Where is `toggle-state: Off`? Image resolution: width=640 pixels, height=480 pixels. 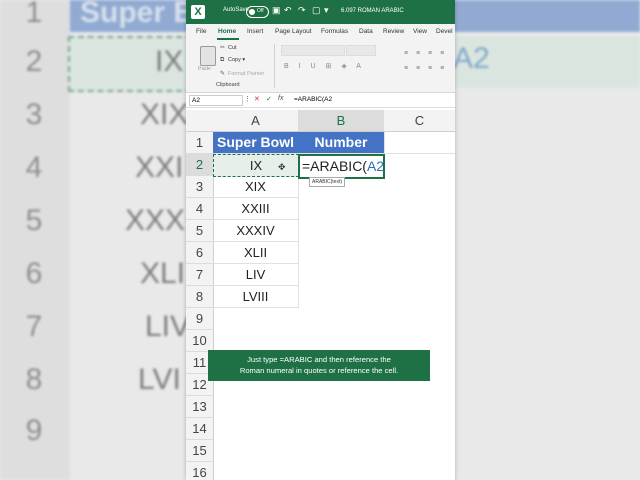 toggle-state: Off is located at coordinates (260, 11).